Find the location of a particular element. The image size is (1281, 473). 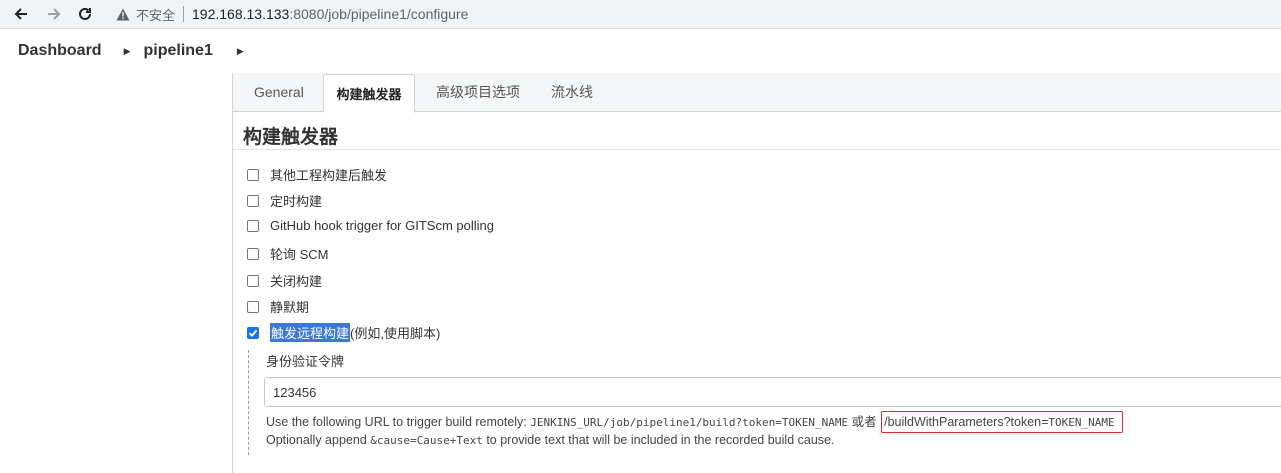

checkmark-icon is located at coordinates (253, 333).